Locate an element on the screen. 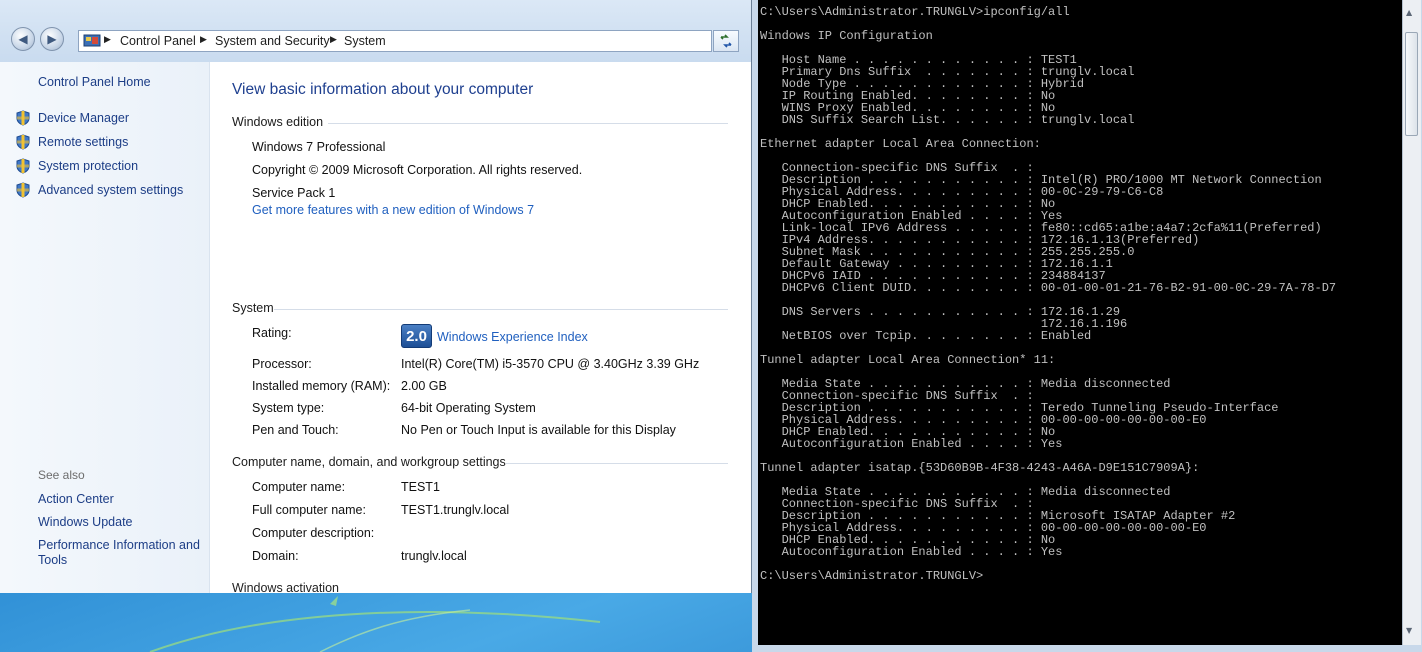 Image resolution: width=1422 pixels, height=652 pixels. service-pack-text: Service Pack 1 is located at coordinates (294, 193).